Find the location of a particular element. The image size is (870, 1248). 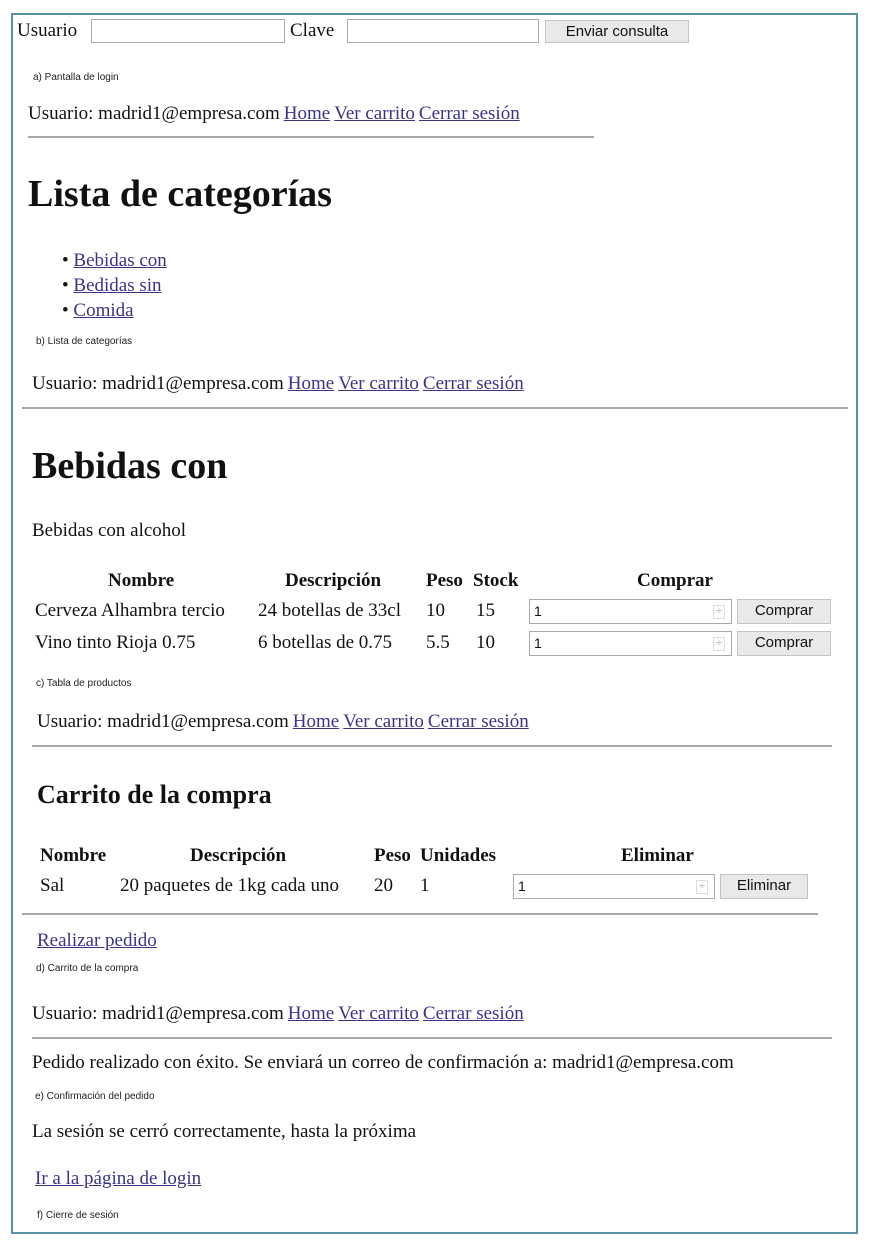

list-item: • Bedidas sin is located at coordinates (112, 285).